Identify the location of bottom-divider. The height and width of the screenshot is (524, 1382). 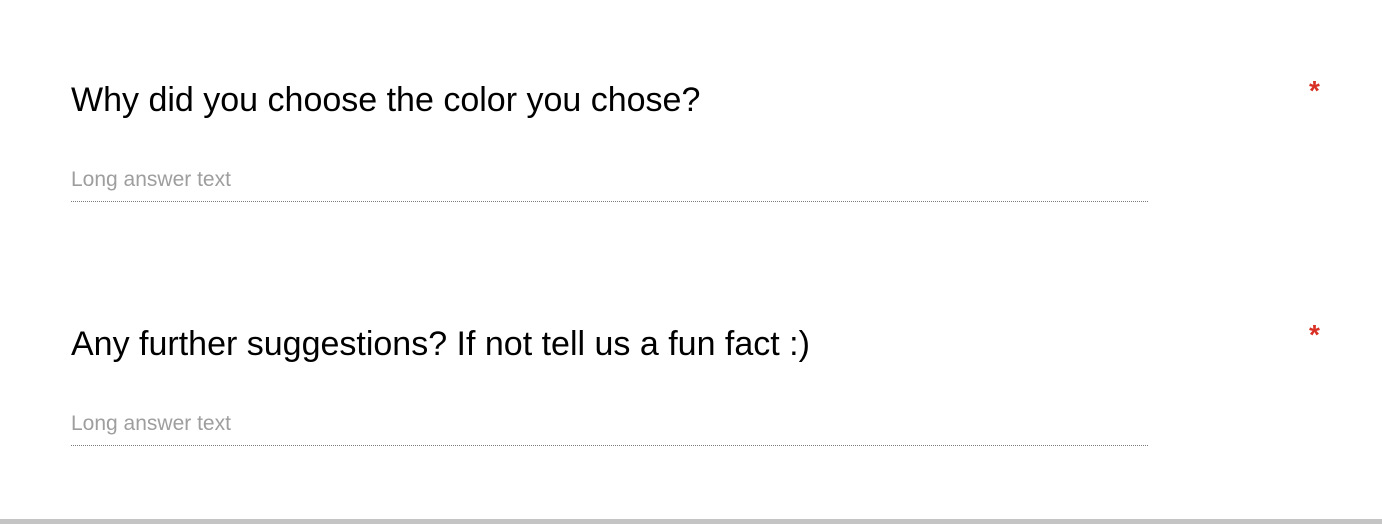
(691, 521).